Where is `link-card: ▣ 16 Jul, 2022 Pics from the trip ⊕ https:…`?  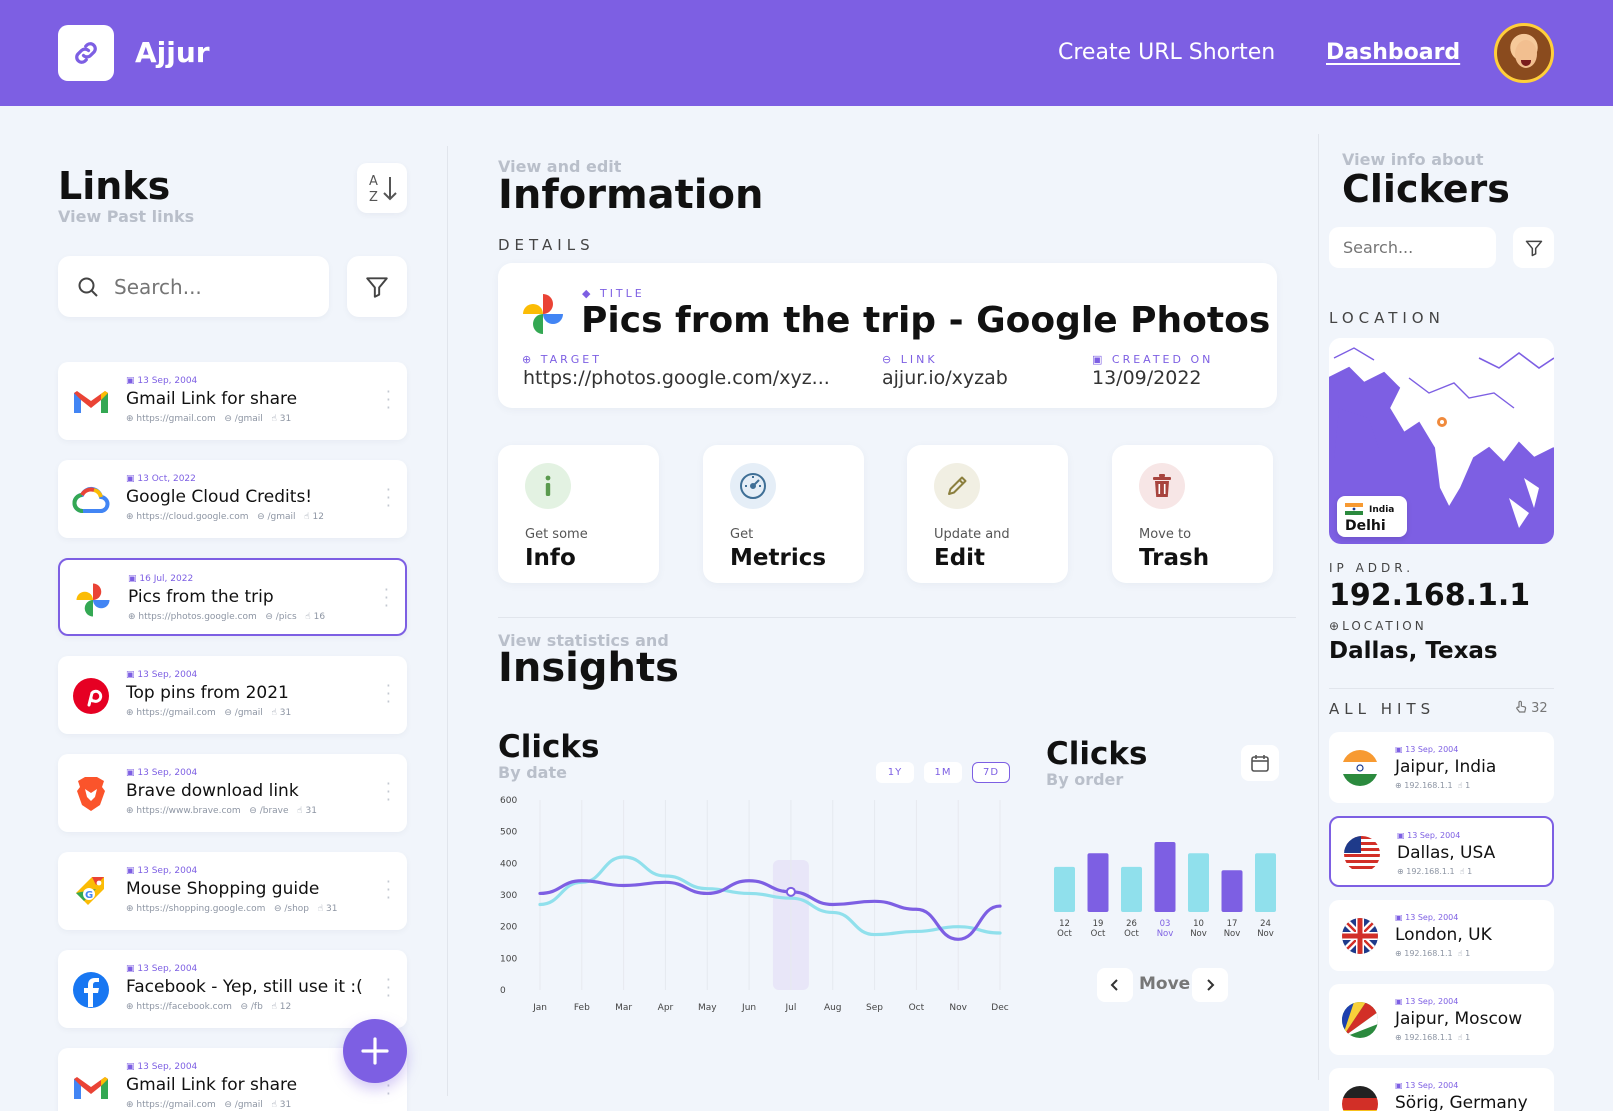 link-card: ▣ 16 Jul, 2022 Pics from the trip ⊕ https:… is located at coordinates (232, 597).